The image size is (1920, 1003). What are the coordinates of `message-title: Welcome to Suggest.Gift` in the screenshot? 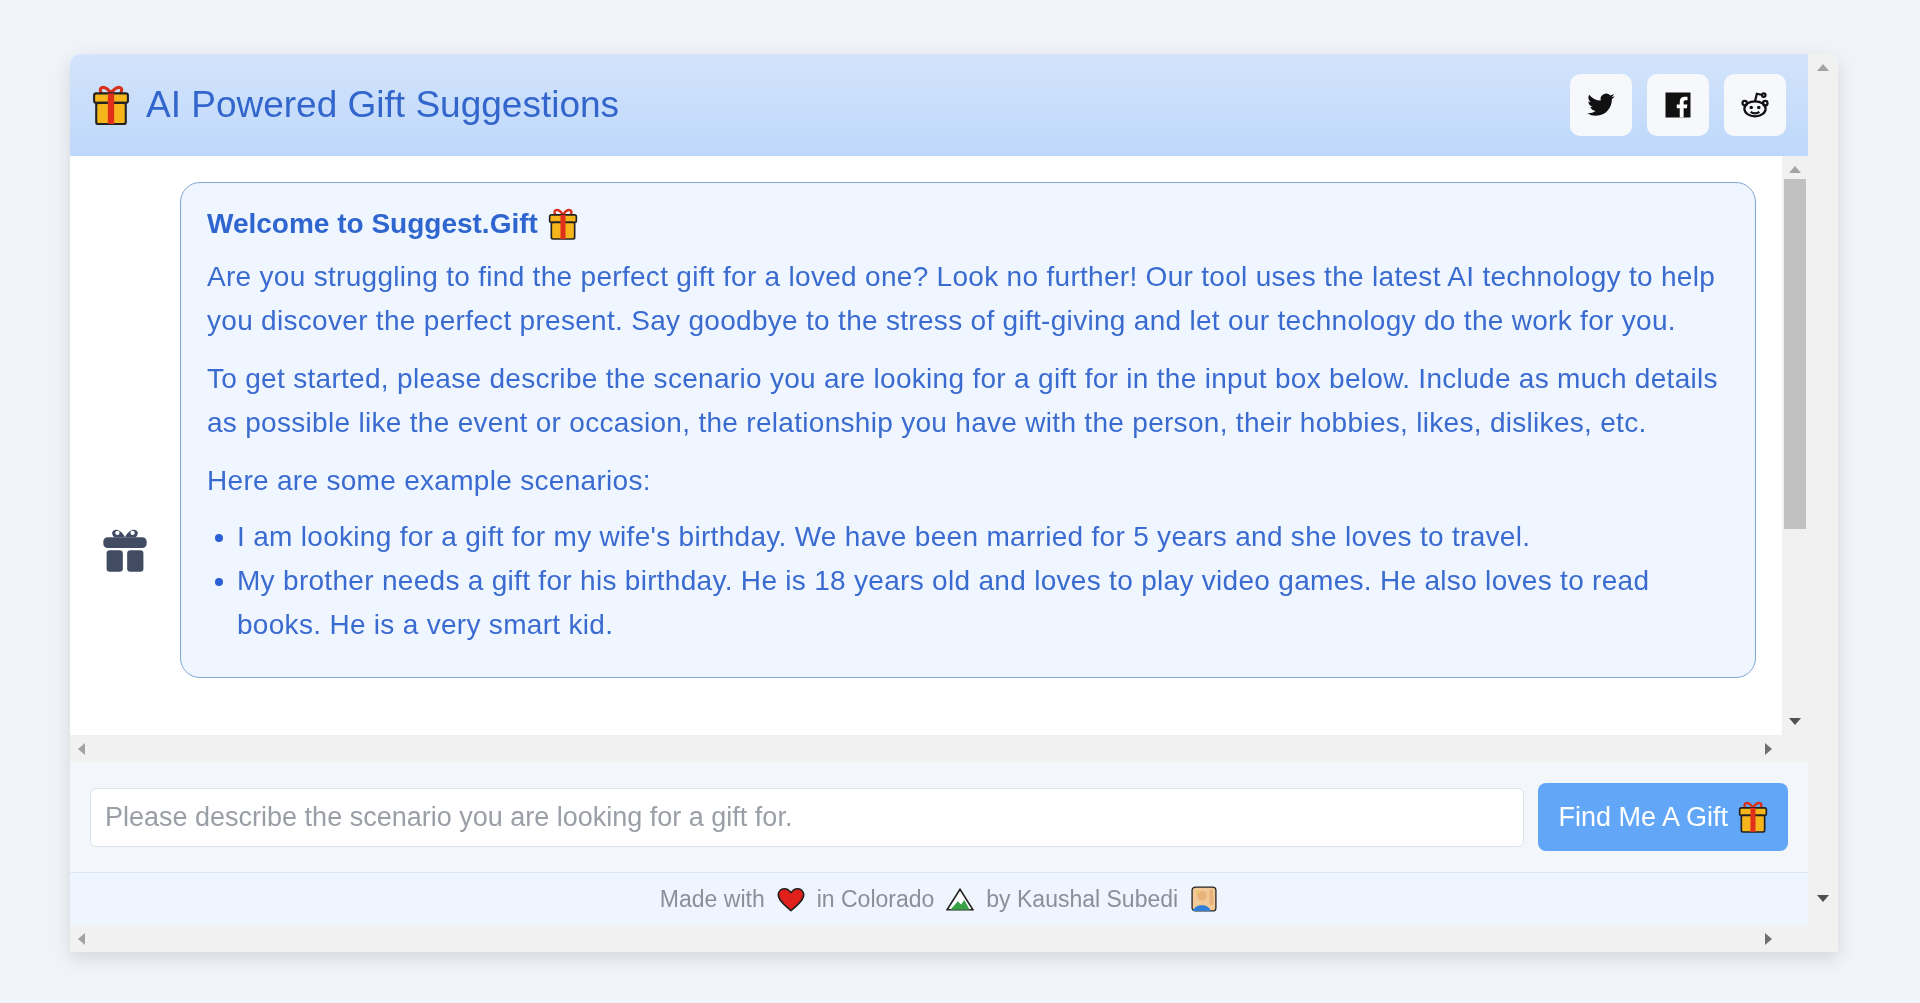 It's located at (372, 224).